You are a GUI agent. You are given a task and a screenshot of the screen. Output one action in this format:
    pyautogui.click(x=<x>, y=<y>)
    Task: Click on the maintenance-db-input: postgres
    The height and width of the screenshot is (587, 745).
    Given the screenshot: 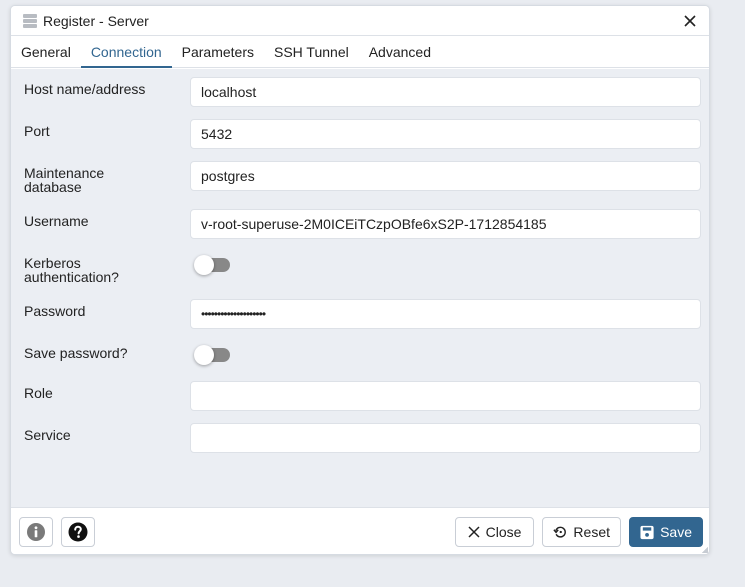 What is the action you would take?
    pyautogui.click(x=445, y=176)
    